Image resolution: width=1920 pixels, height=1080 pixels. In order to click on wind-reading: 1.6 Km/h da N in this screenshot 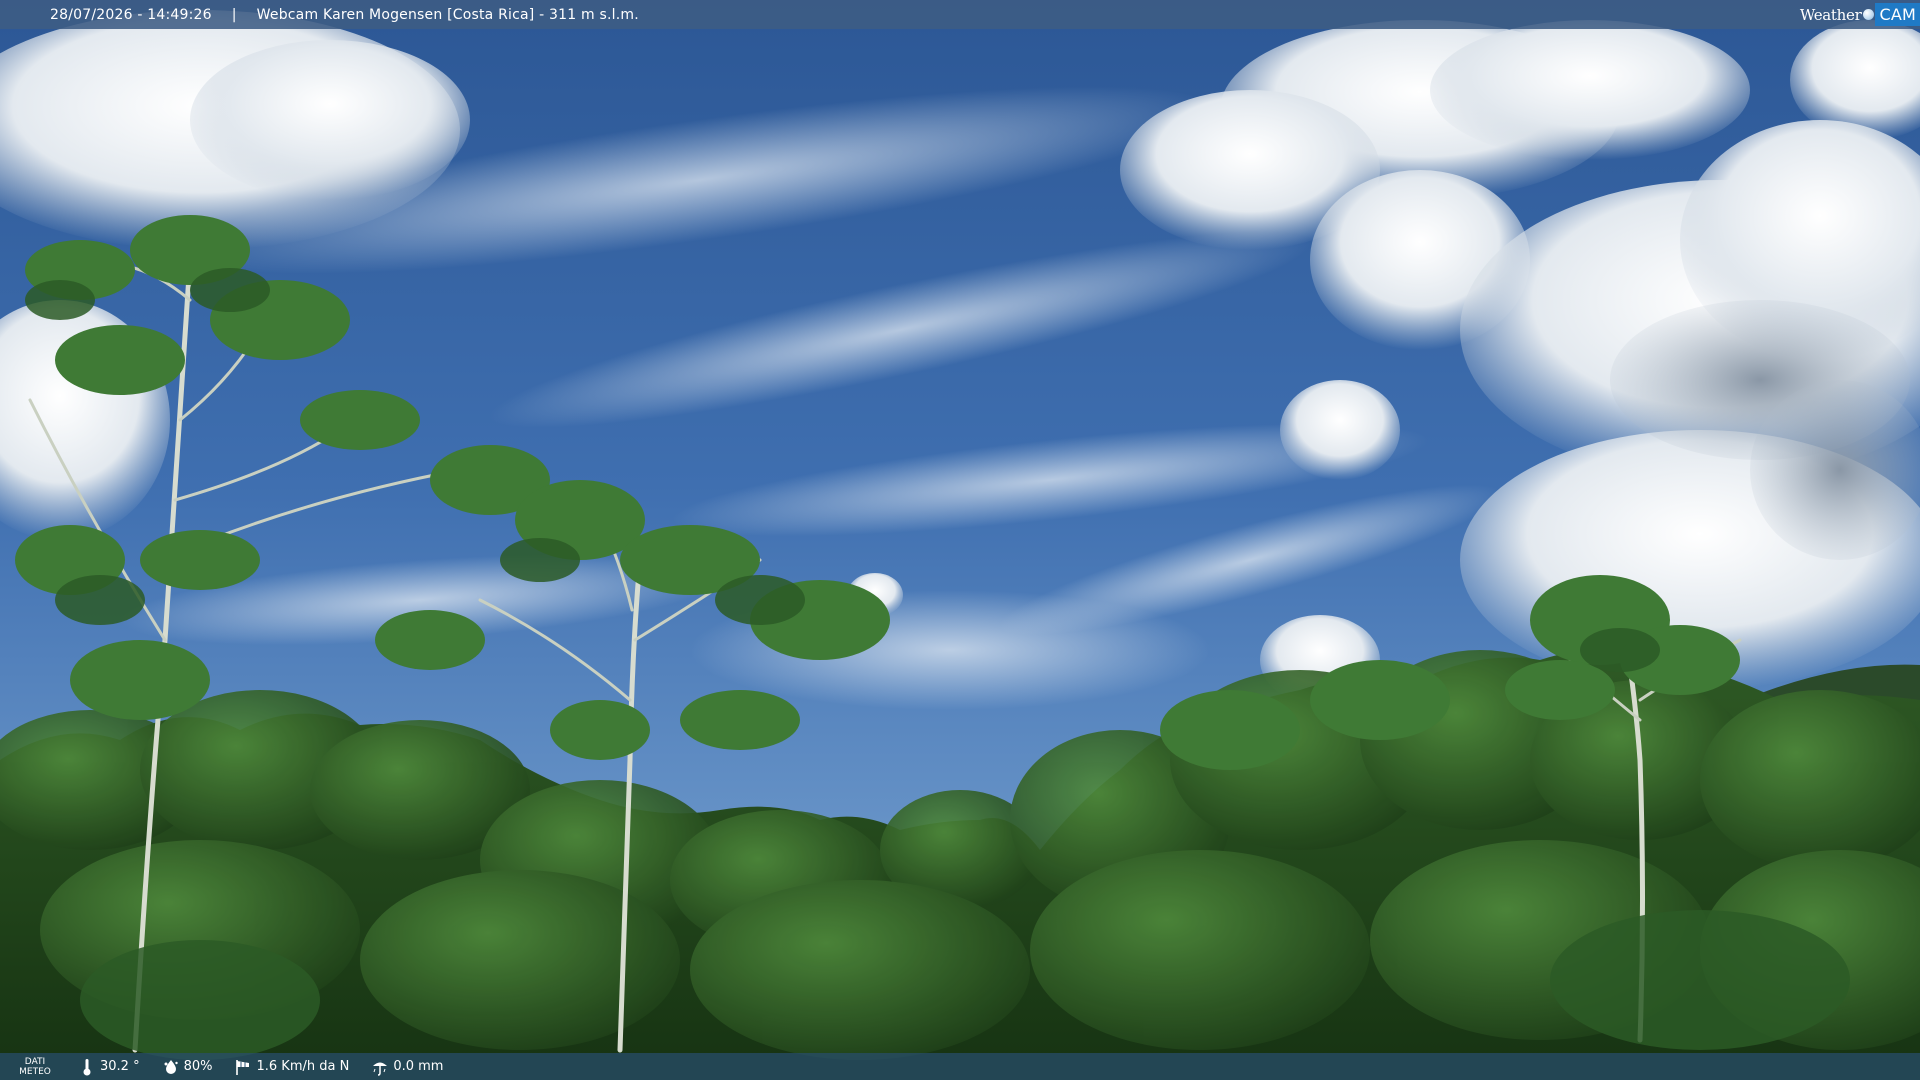, I will do `click(291, 1067)`.